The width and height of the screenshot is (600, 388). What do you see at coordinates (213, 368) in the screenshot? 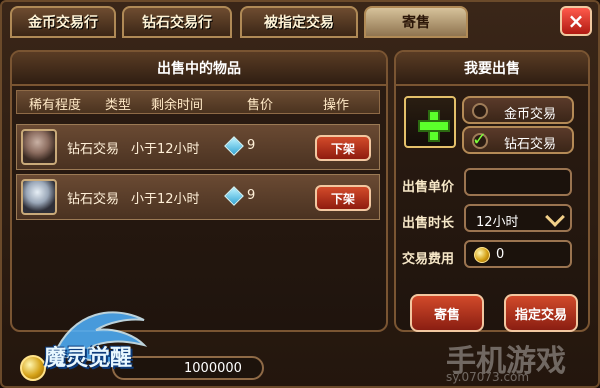
I see `currency-value: 1000000` at bounding box center [213, 368].